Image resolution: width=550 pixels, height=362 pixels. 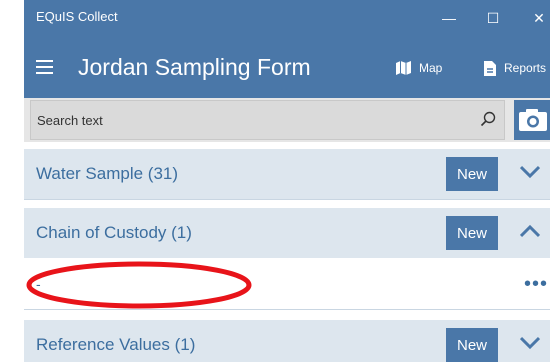 What do you see at coordinates (472, 233) in the screenshot?
I see `new-chain-of-custody-button: New` at bounding box center [472, 233].